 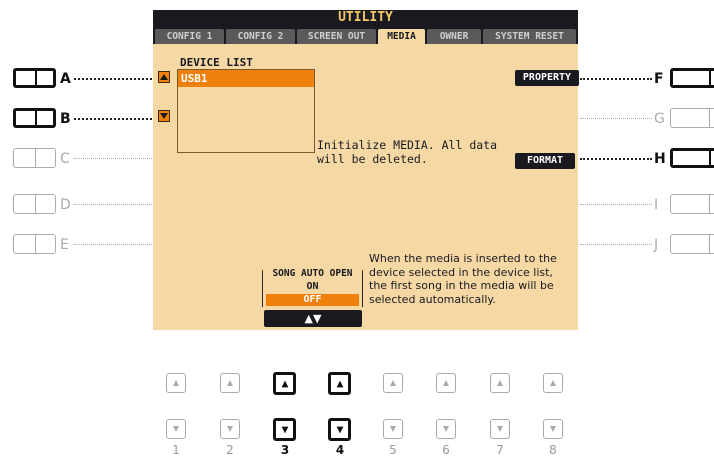 What do you see at coordinates (336, 36) in the screenshot?
I see `tab-screen-out: SCREEN OUT` at bounding box center [336, 36].